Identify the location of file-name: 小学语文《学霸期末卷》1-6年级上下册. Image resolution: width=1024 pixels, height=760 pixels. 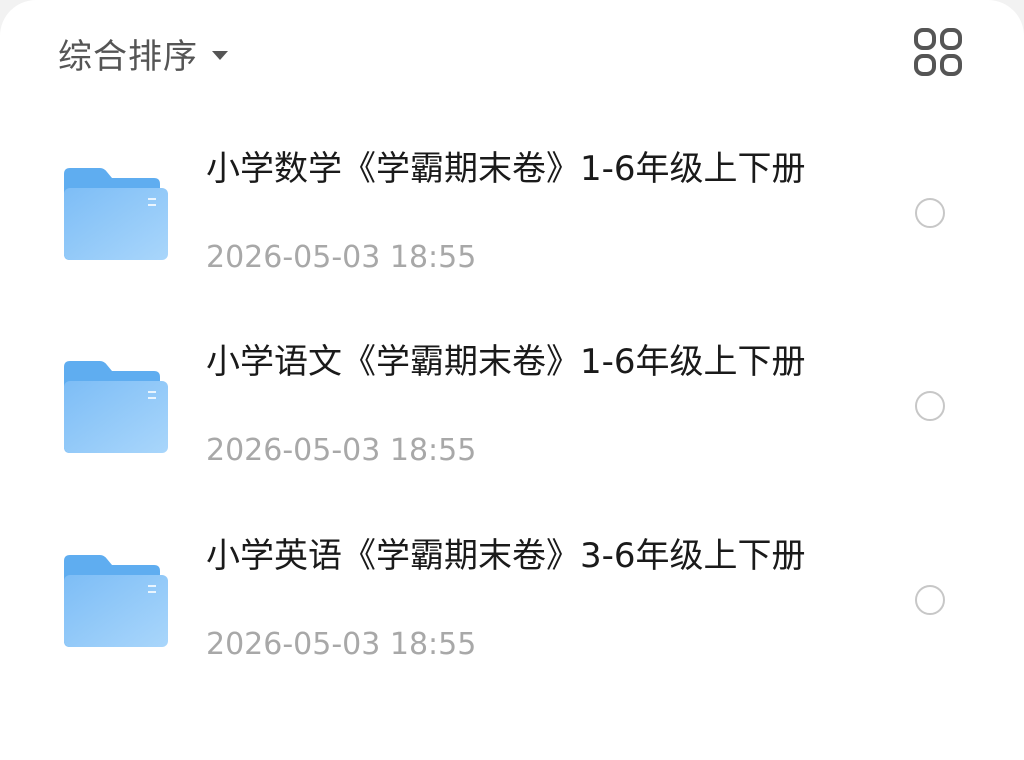
(506, 362).